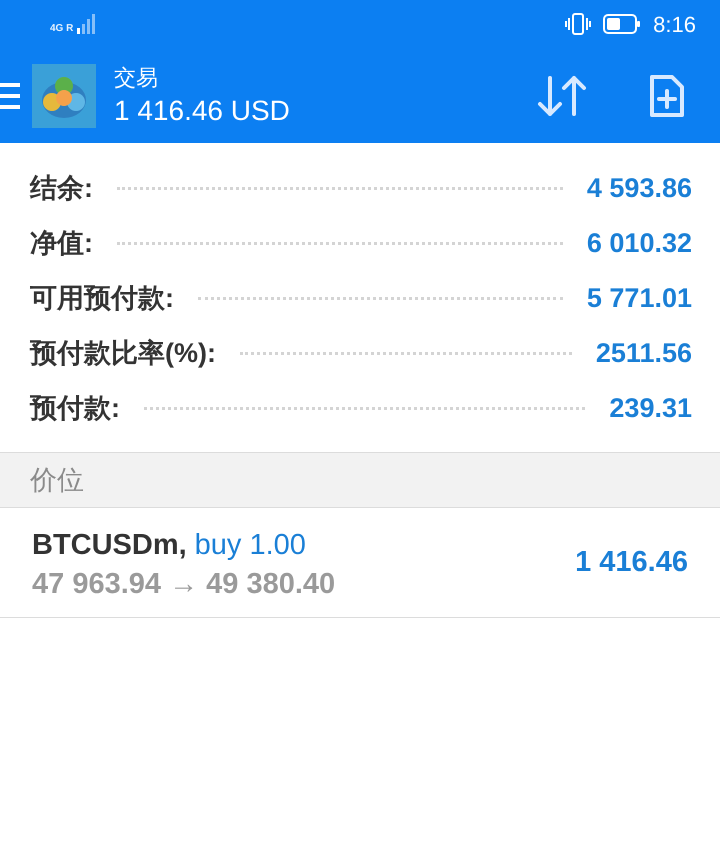  I want to click on summary-label: 可用预付款:, so click(102, 299).